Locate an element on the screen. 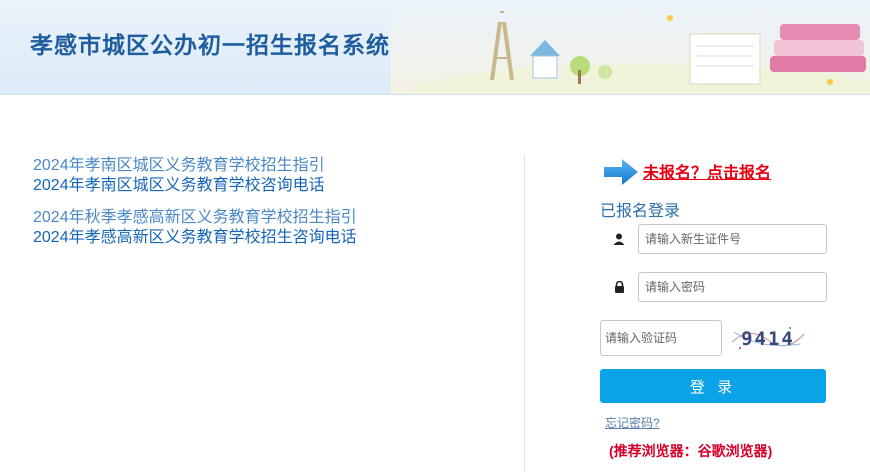 The width and height of the screenshot is (870, 472). login-button: 登 录 is located at coordinates (713, 386).